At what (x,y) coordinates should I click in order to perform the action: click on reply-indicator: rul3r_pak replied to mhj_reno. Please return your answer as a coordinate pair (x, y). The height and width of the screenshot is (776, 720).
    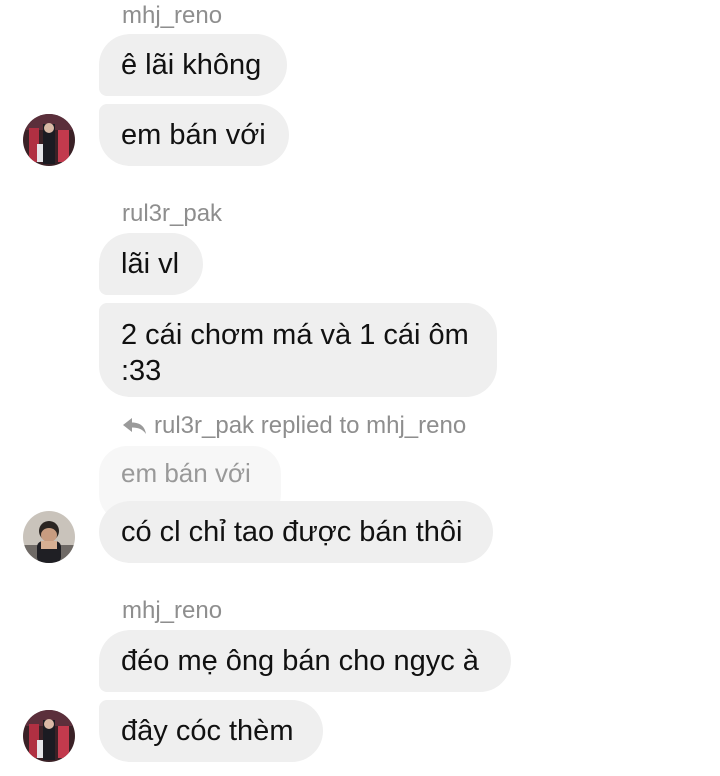
    Looking at the image, I should click on (294, 426).